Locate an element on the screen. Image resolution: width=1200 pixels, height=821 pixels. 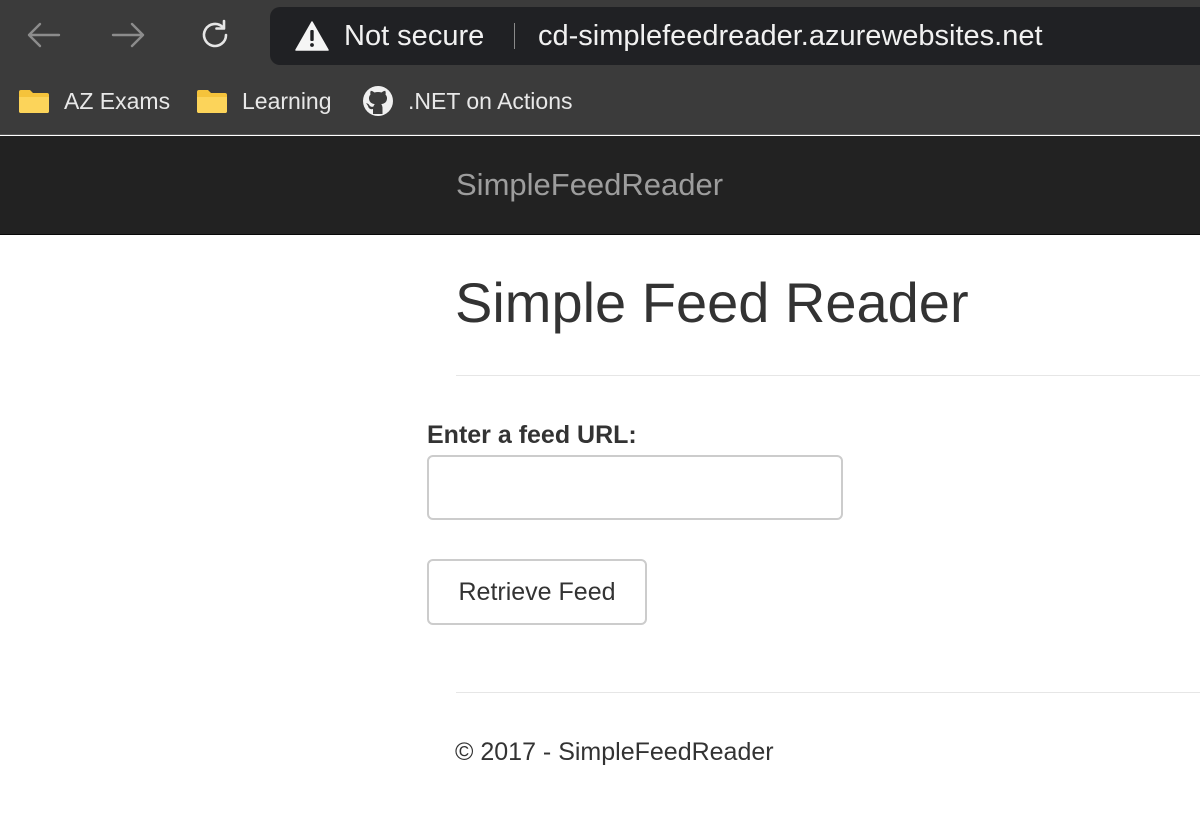
divider-bottom is located at coordinates (828, 692).